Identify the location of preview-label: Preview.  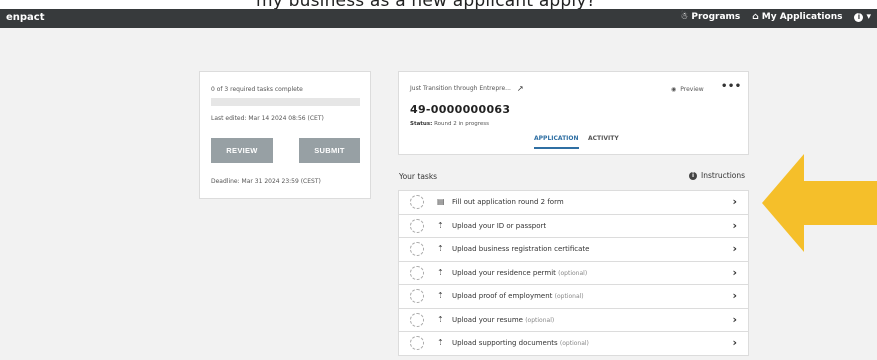
(692, 89).